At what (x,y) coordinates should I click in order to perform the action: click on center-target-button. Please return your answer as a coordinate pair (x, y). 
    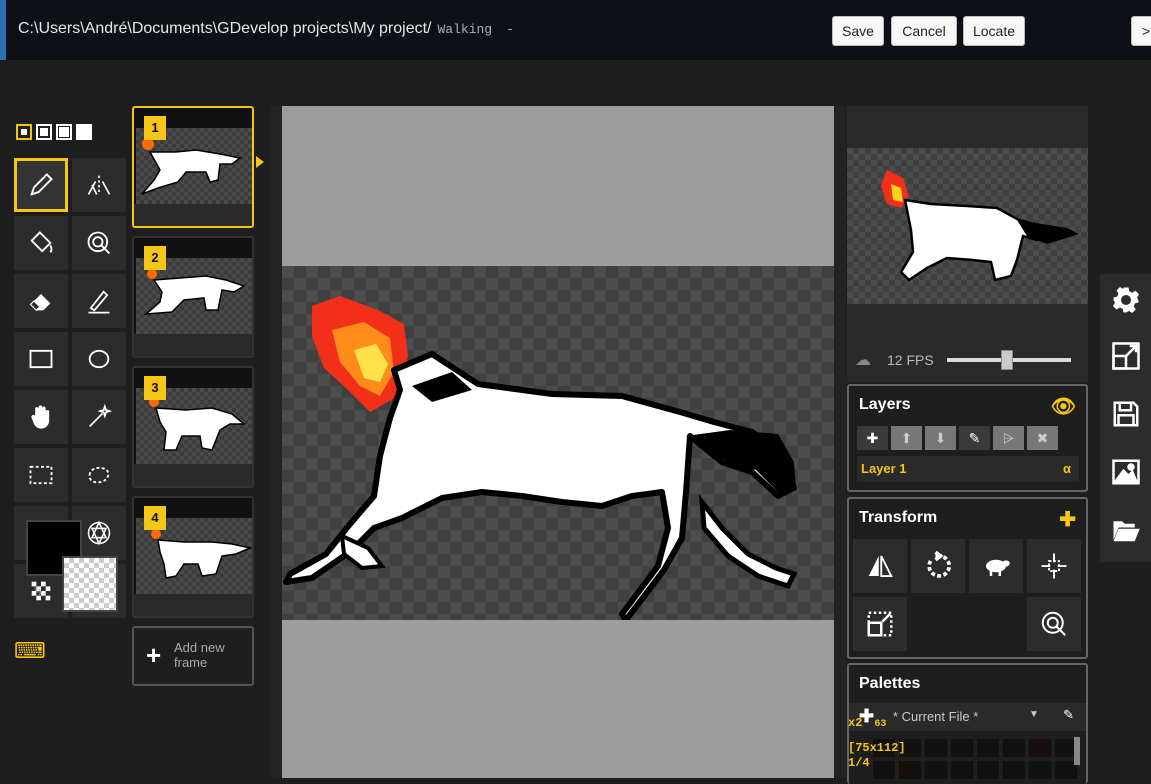
    Looking at the image, I should click on (1054, 624).